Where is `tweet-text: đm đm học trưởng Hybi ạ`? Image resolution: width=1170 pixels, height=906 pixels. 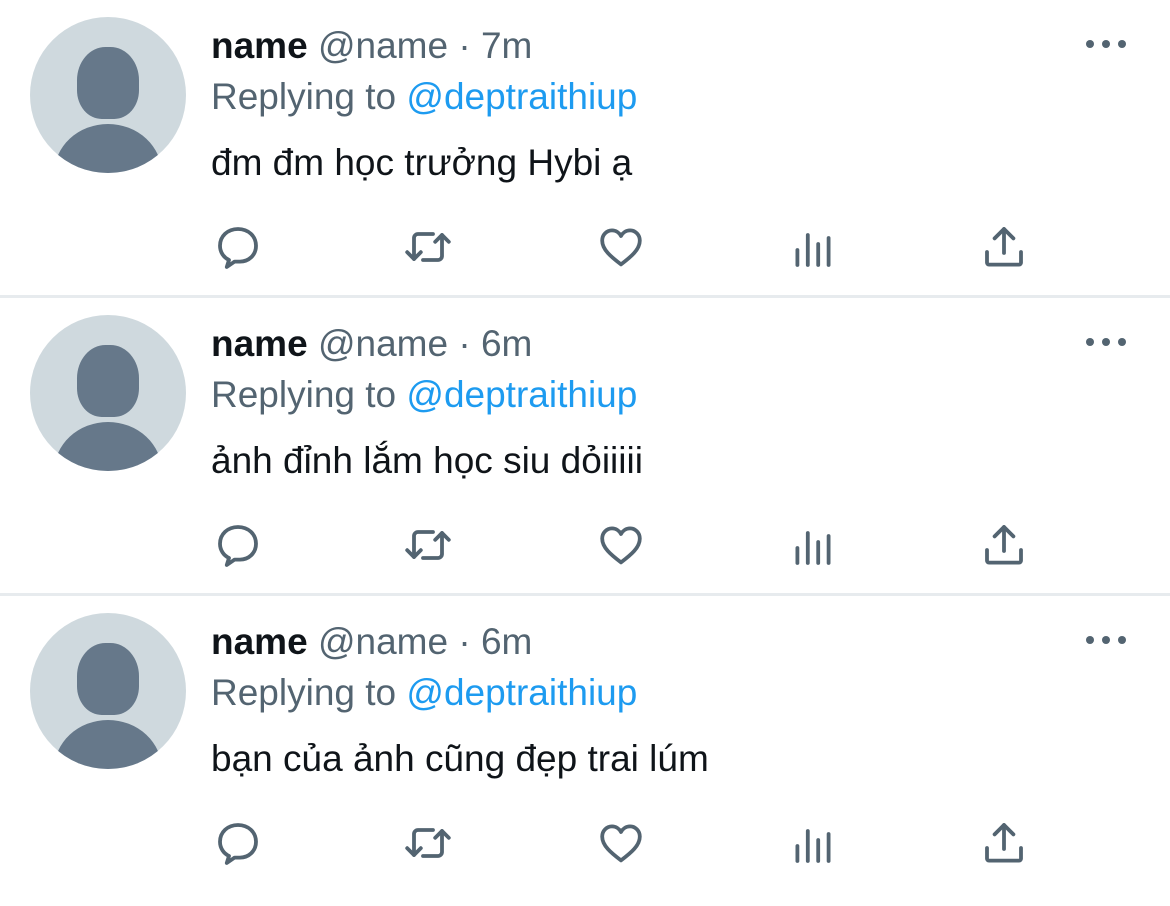 tweet-text: đm đm học trưởng Hybi ạ is located at coordinates (422, 162).